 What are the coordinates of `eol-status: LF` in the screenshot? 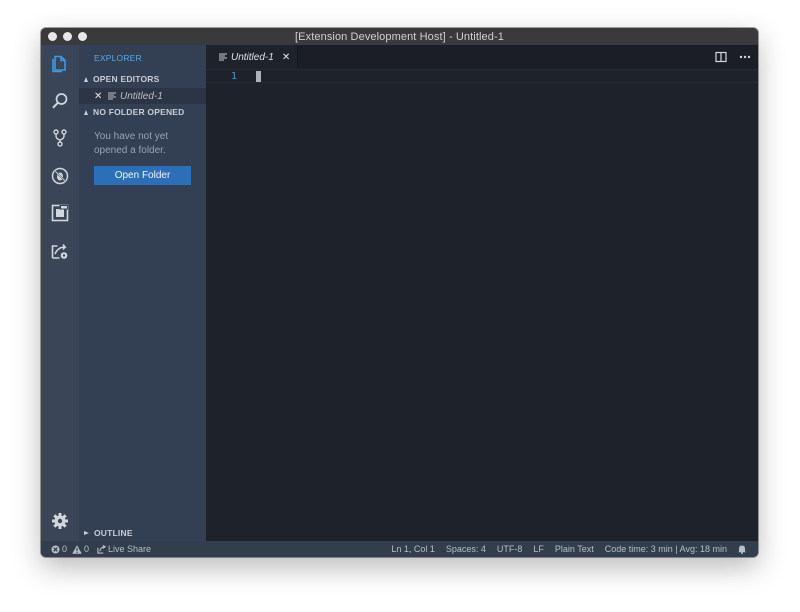 It's located at (538, 549).